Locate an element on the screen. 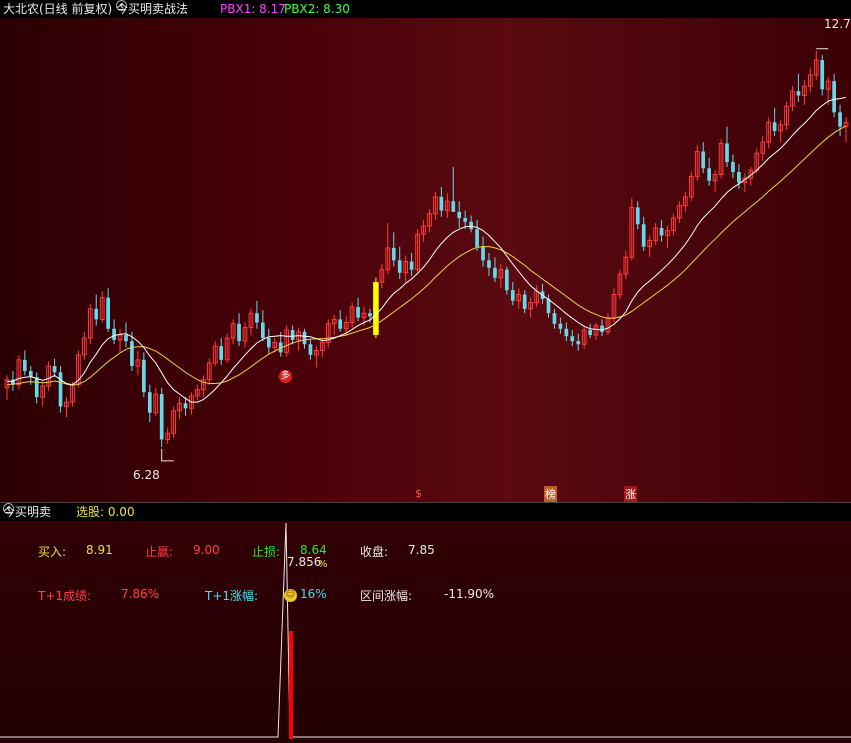 This screenshot has height=743, width=851. duo-signal-marker: 多 is located at coordinates (285, 376).